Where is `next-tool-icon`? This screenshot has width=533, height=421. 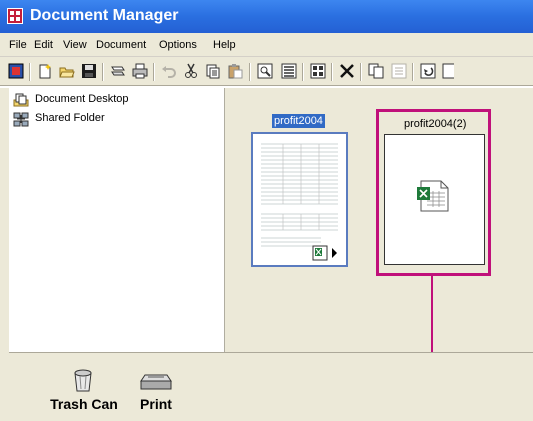 next-tool-icon is located at coordinates (448, 71).